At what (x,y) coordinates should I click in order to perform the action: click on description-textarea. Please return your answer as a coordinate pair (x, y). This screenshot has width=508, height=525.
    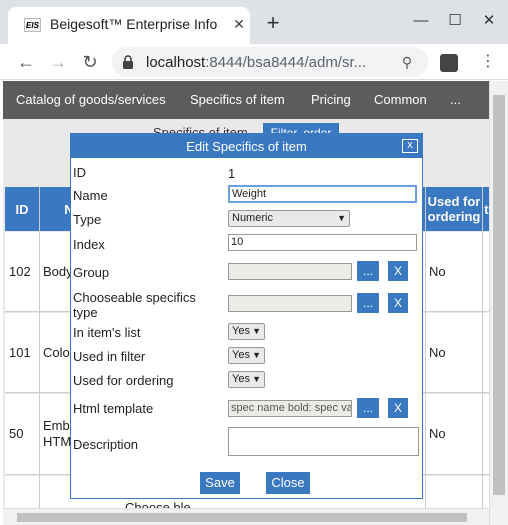
    Looking at the image, I should click on (323, 441).